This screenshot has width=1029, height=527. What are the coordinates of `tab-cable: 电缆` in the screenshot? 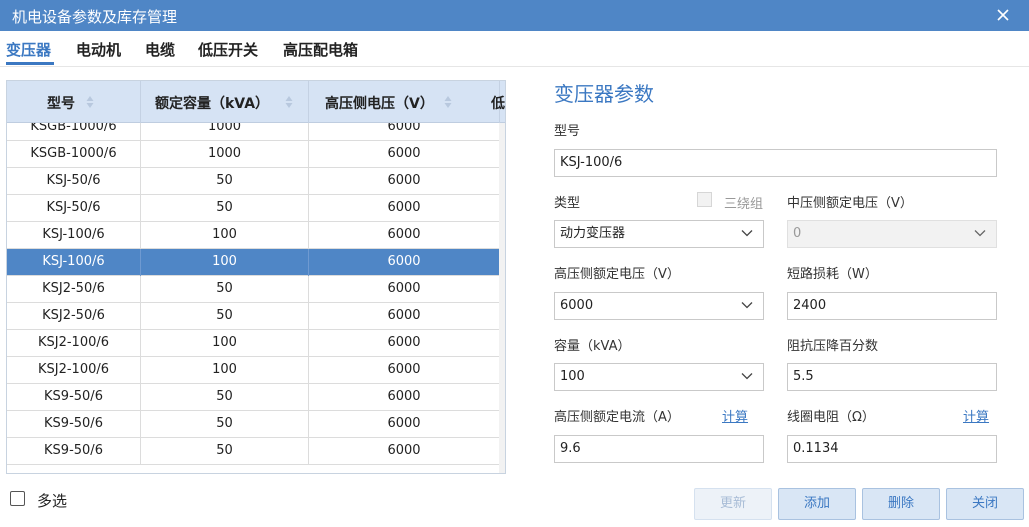 It's located at (160, 49).